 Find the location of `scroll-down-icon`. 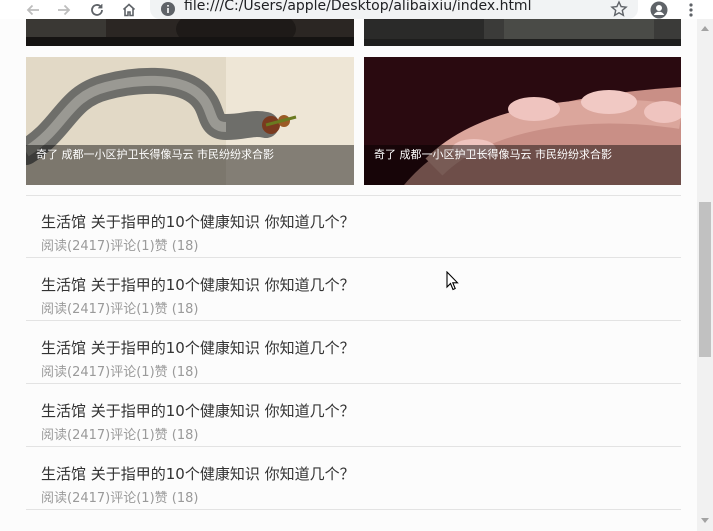

scroll-down-icon is located at coordinates (705, 520).